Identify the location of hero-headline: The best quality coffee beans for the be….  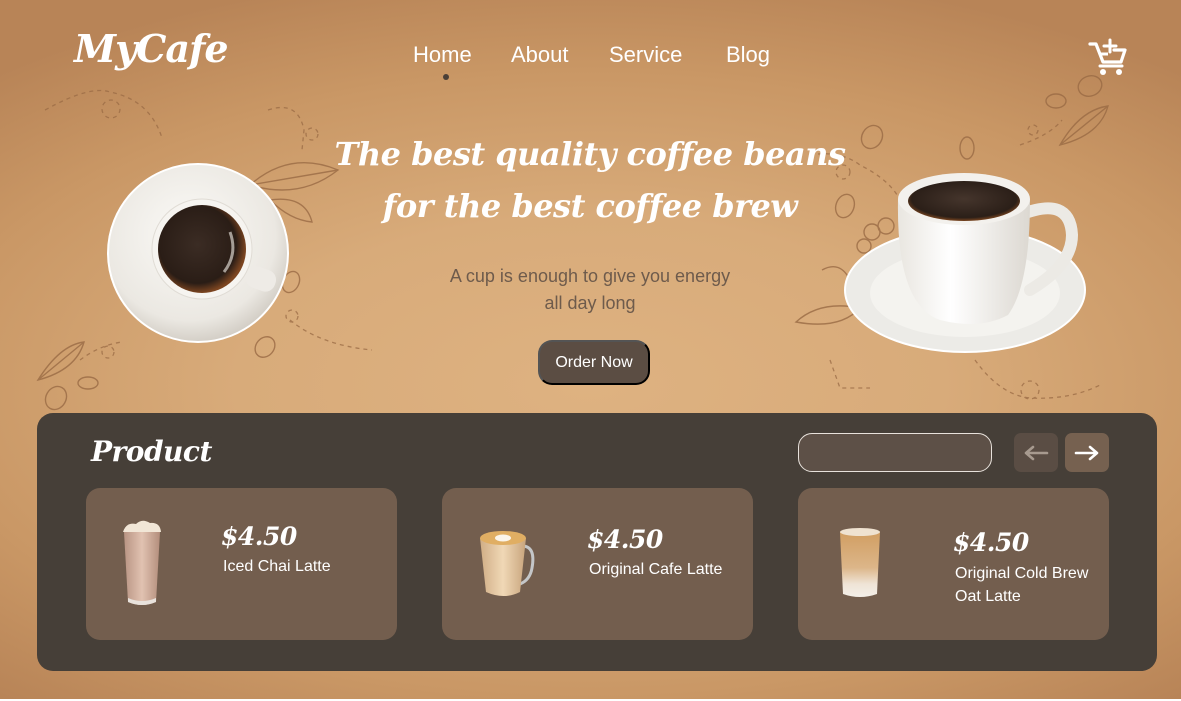
(590, 180).